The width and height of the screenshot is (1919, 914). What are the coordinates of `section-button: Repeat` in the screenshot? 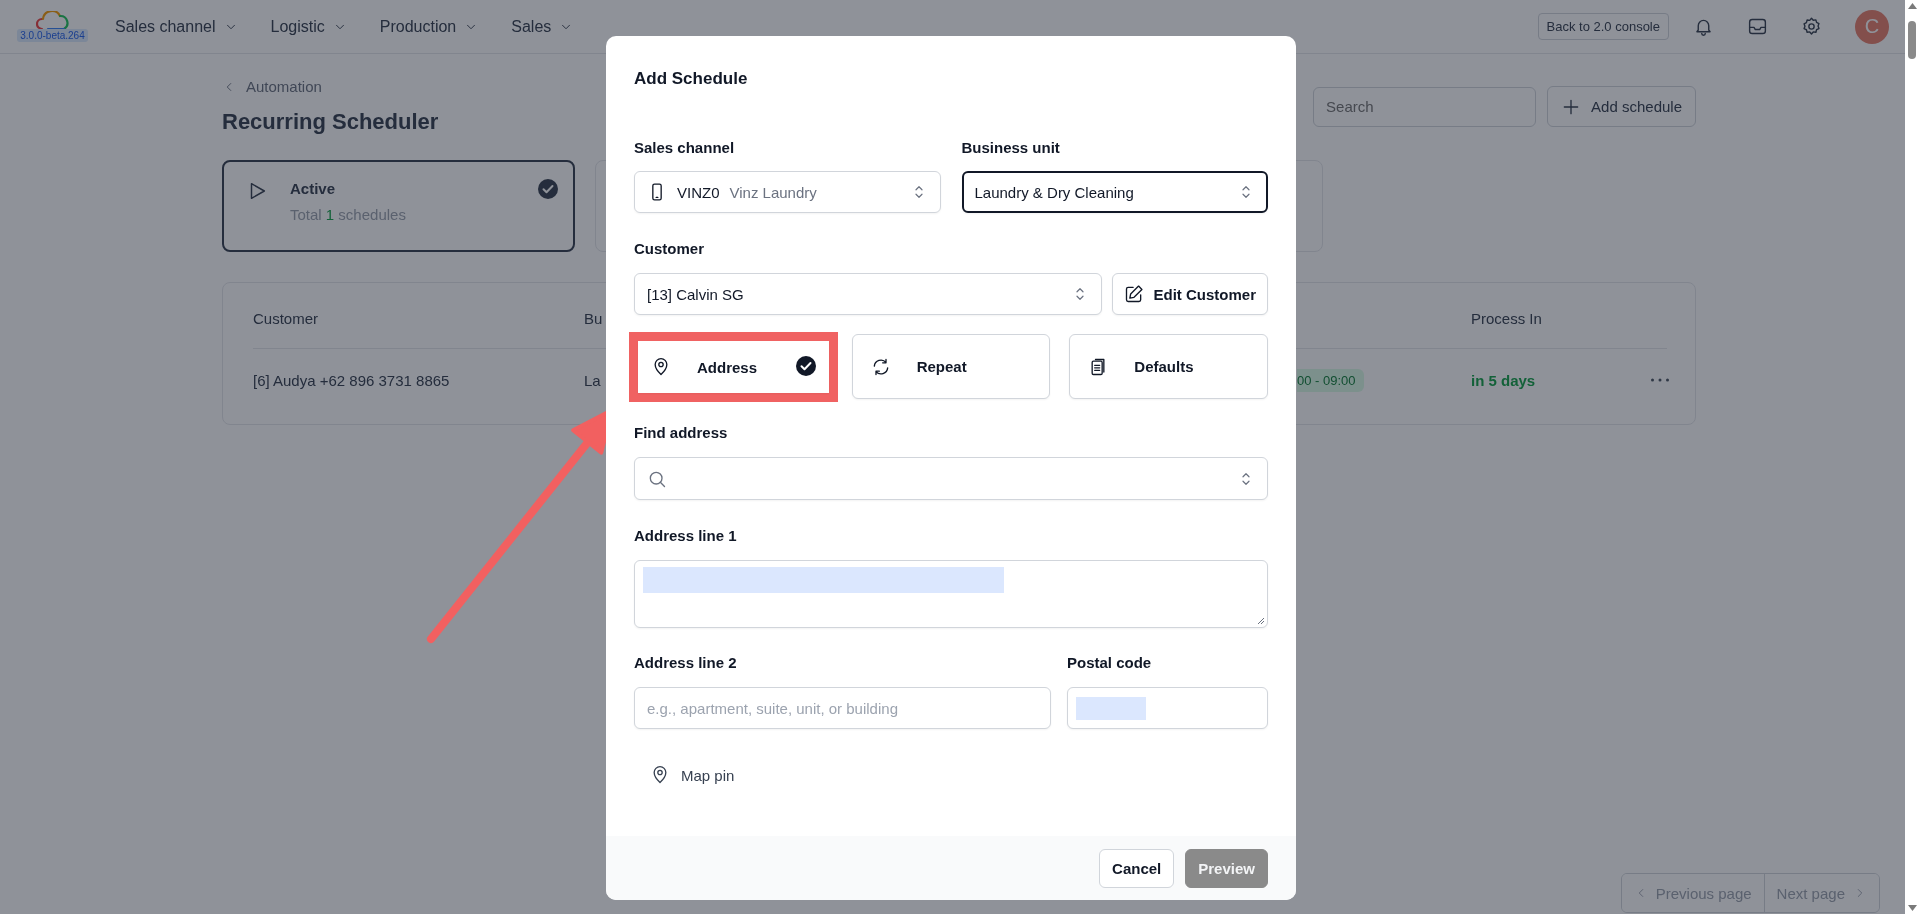 It's located at (951, 366).